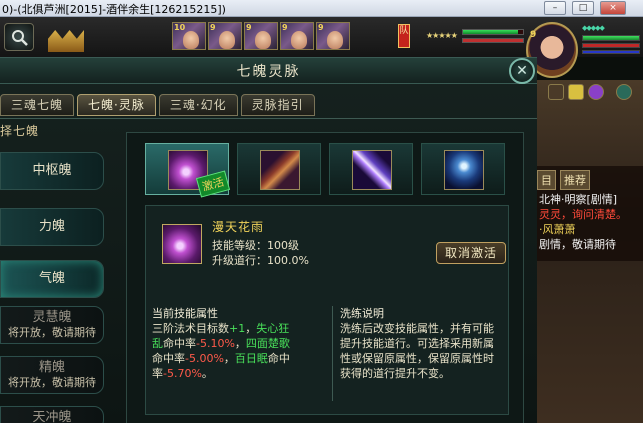 This screenshot has width=643, height=423. I want to click on attr-text: 率, so click(157, 373).